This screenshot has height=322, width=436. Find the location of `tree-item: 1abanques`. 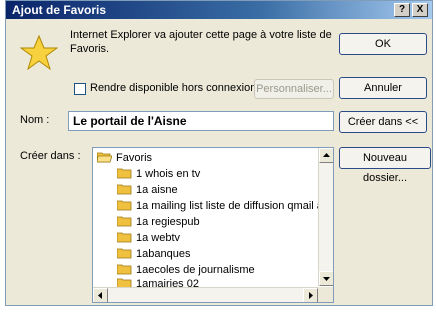

tree-item: 1abanques is located at coordinates (153, 254).